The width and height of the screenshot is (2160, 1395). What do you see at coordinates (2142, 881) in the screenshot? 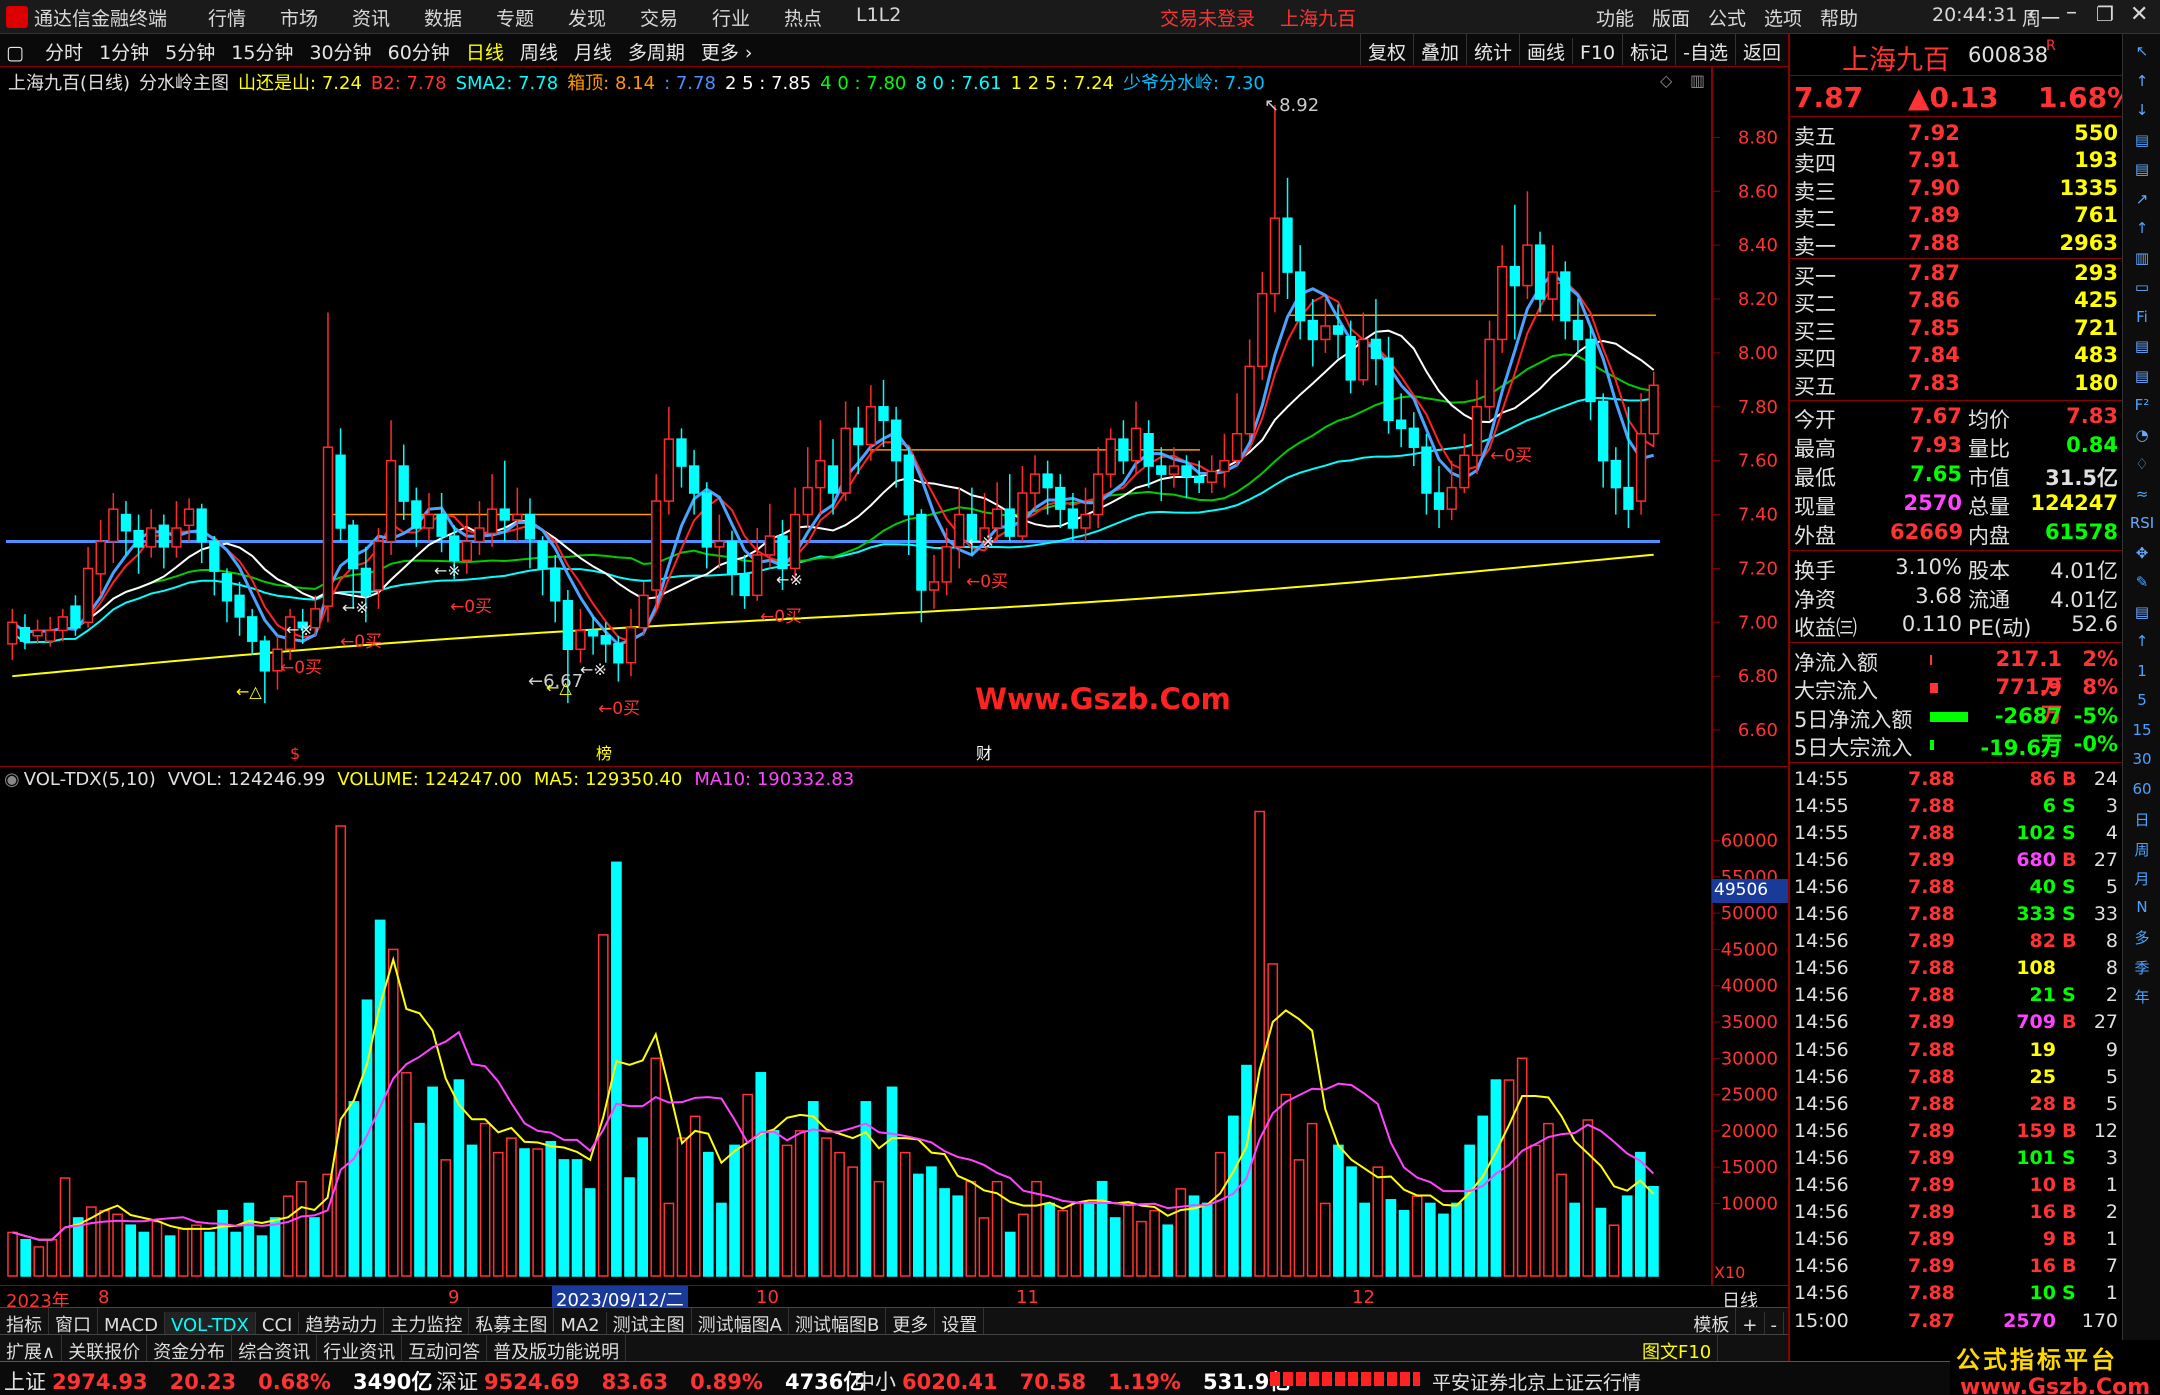
I see `side-tool-icon: 月` at bounding box center [2142, 881].